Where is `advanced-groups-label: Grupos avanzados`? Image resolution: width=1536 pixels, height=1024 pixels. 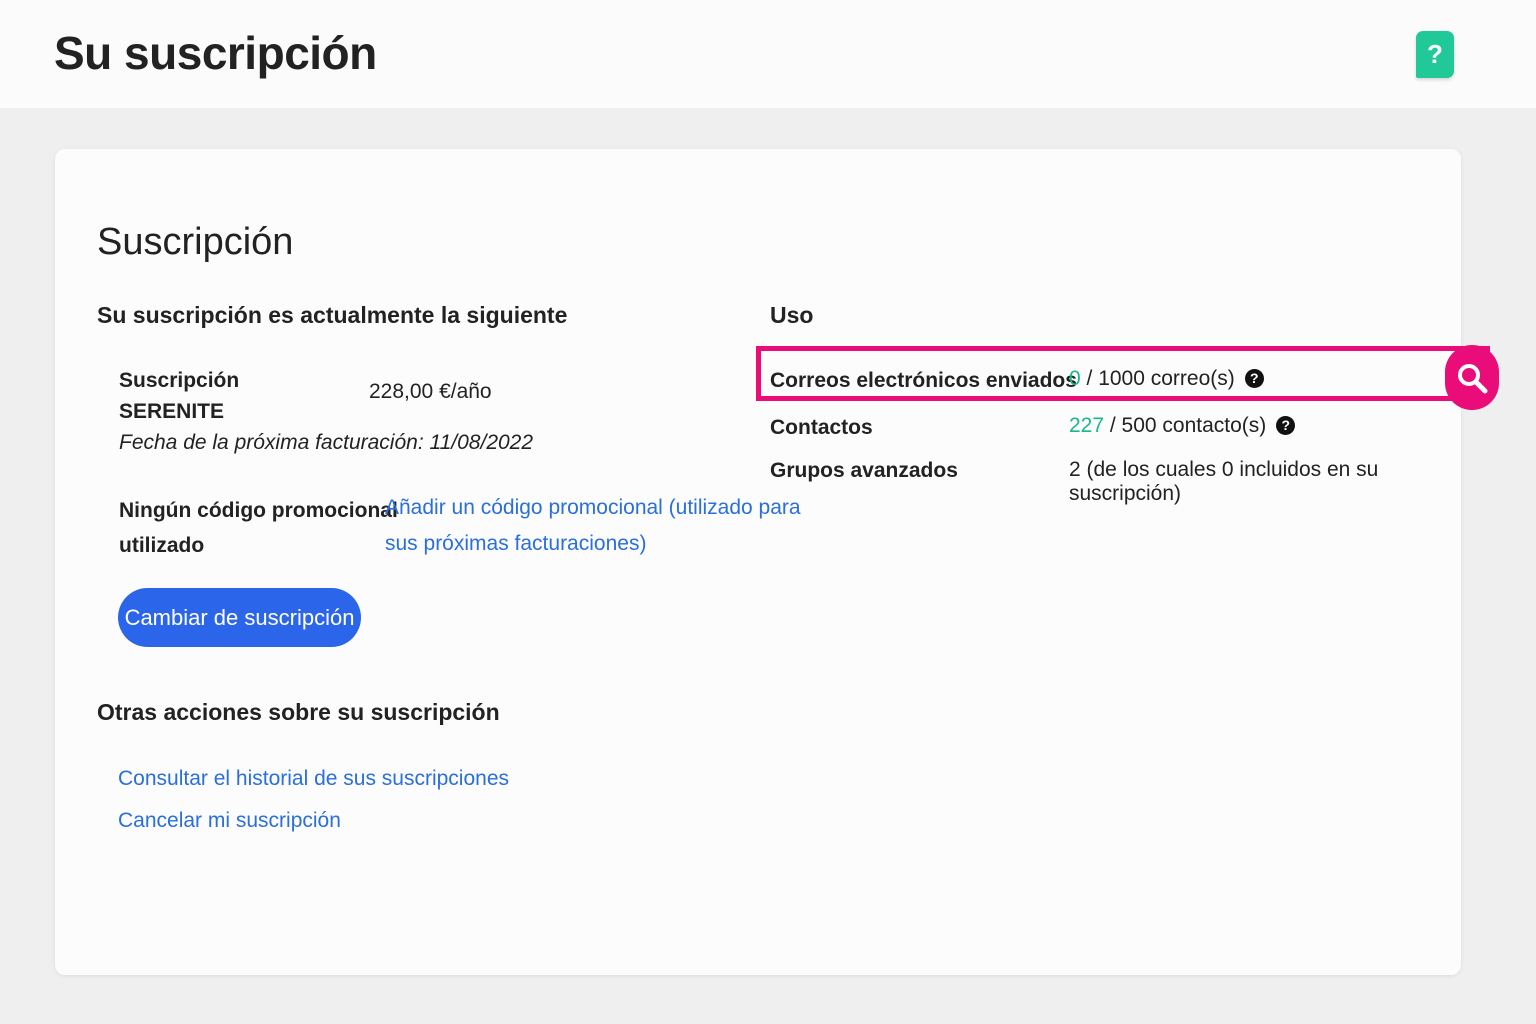
advanced-groups-label: Grupos avanzados is located at coordinates (864, 470).